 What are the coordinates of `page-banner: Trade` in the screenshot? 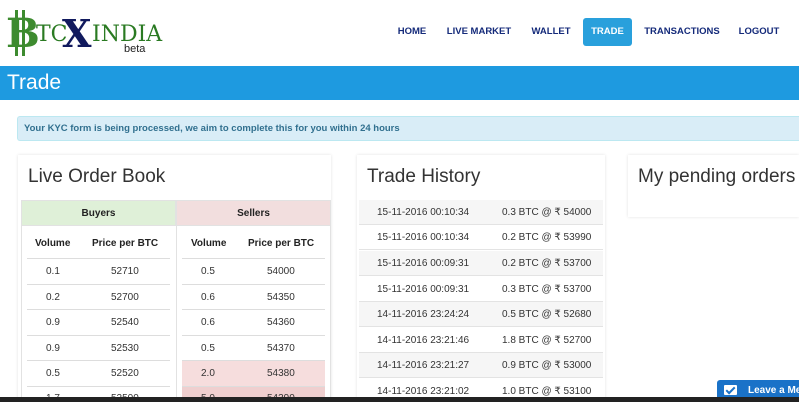 It's located at (399, 83).